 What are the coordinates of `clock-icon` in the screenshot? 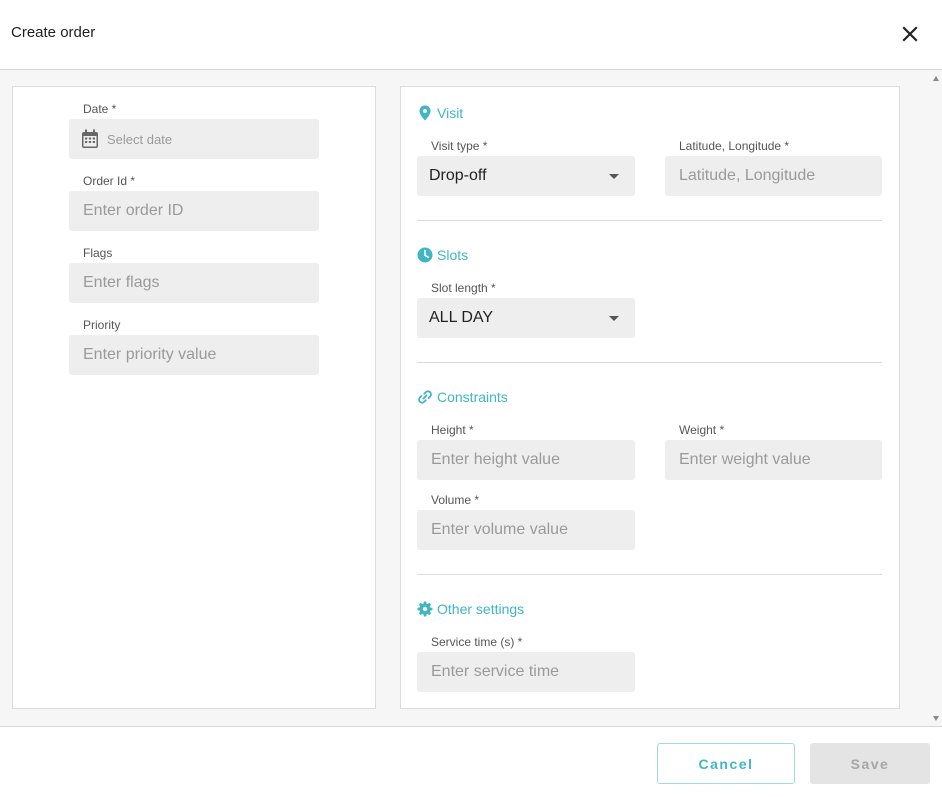 It's located at (425, 255).